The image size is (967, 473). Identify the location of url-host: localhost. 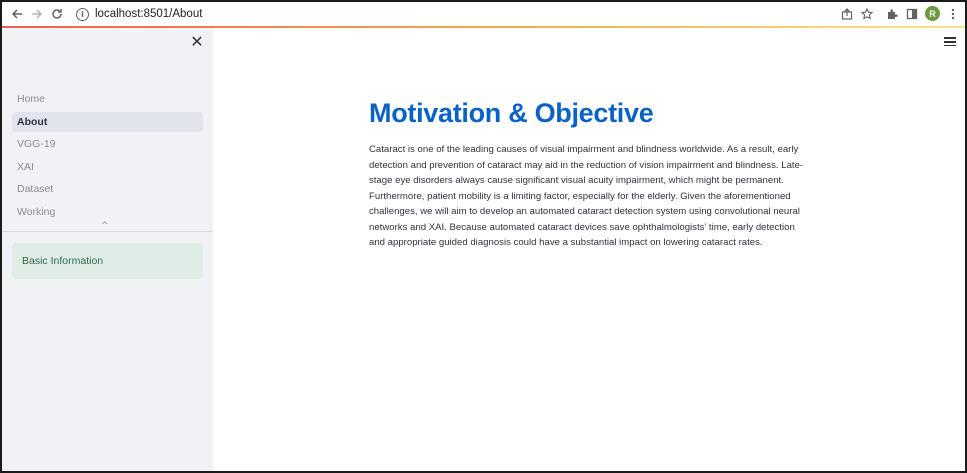
(118, 14).